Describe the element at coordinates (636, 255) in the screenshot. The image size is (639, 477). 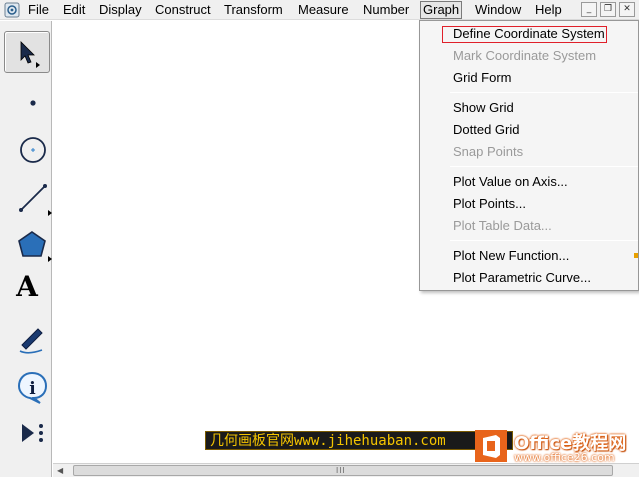
I see `submenu-marker-icon` at that location.